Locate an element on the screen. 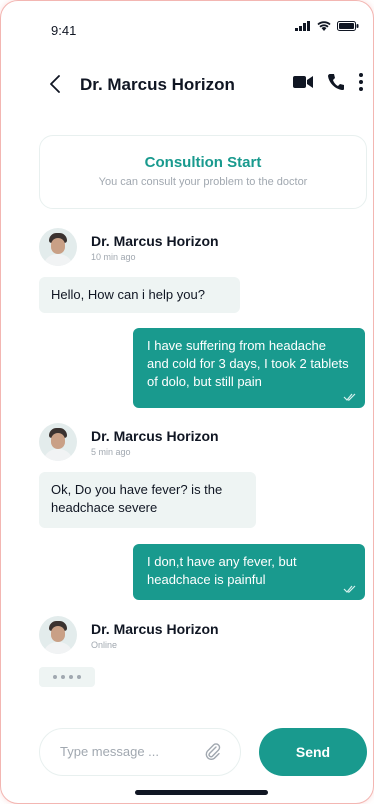 The width and height of the screenshot is (374, 804). header-actions is located at coordinates (328, 82).